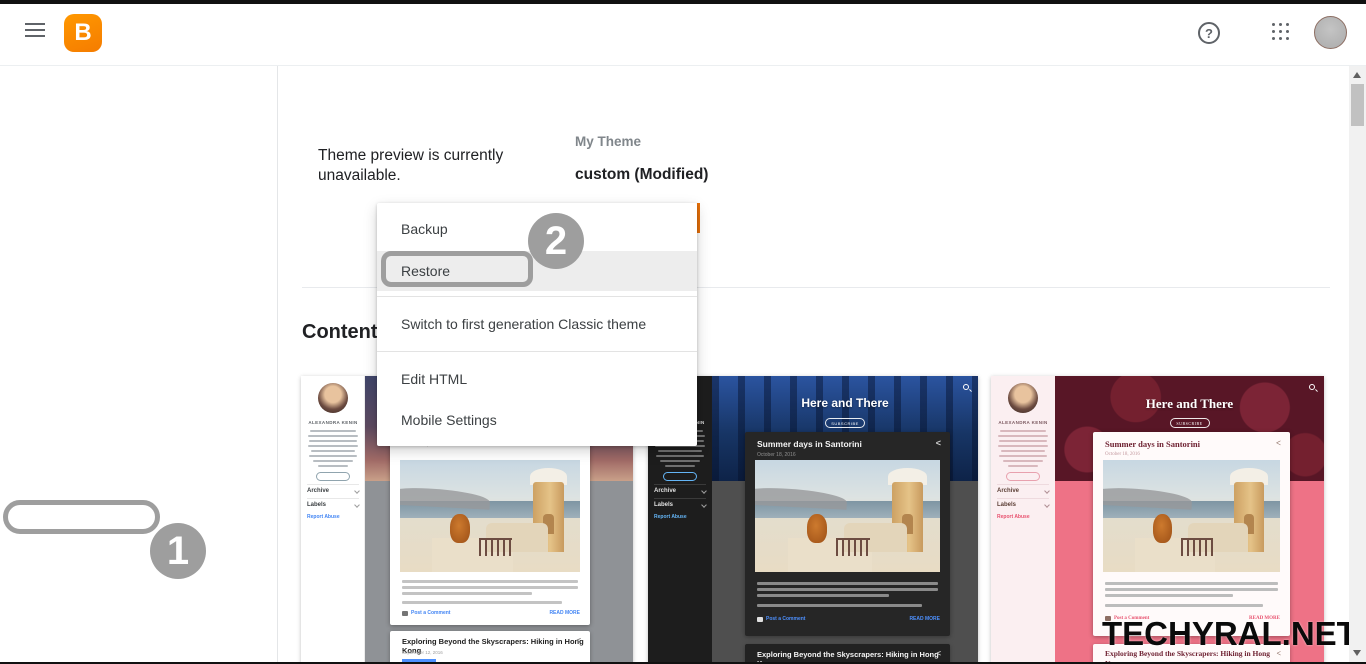  I want to click on theme2-post-comment-link: Post a Comment, so click(786, 619).